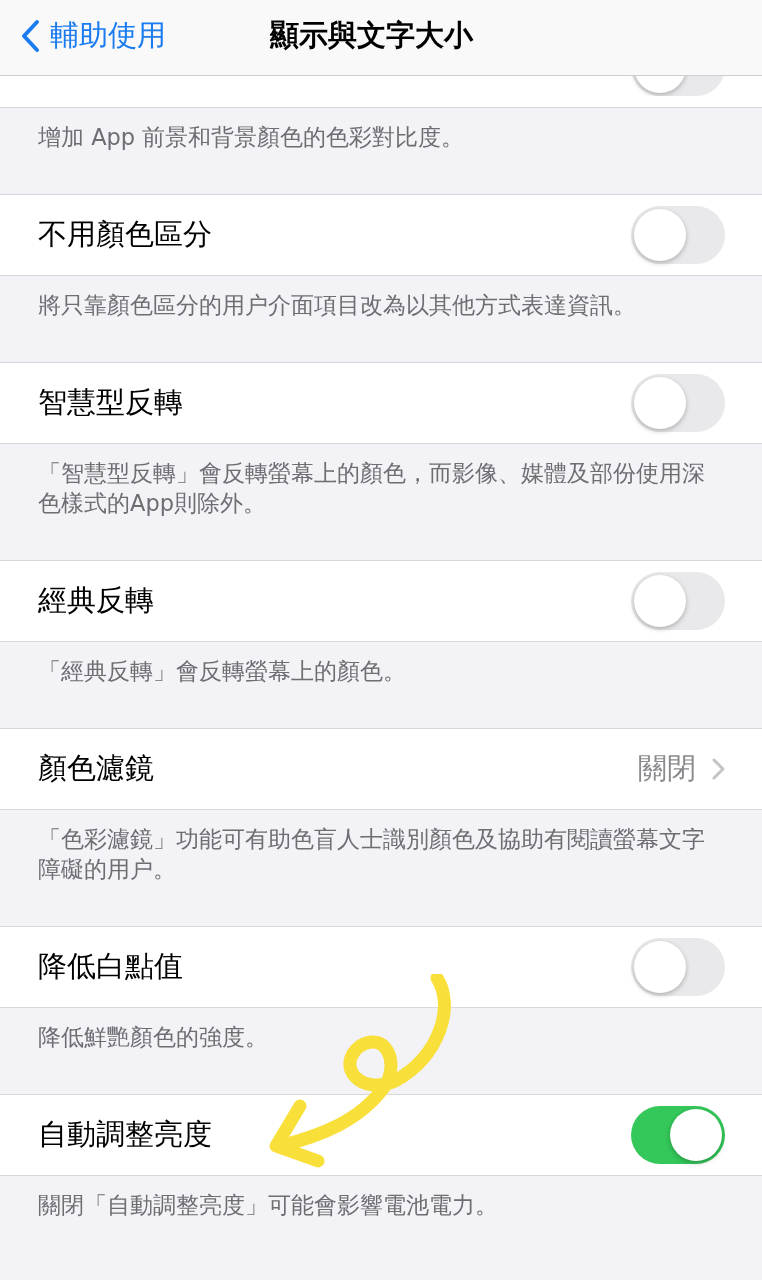 This screenshot has width=762, height=1280. I want to click on back-chevron-icon, so click(30, 35).